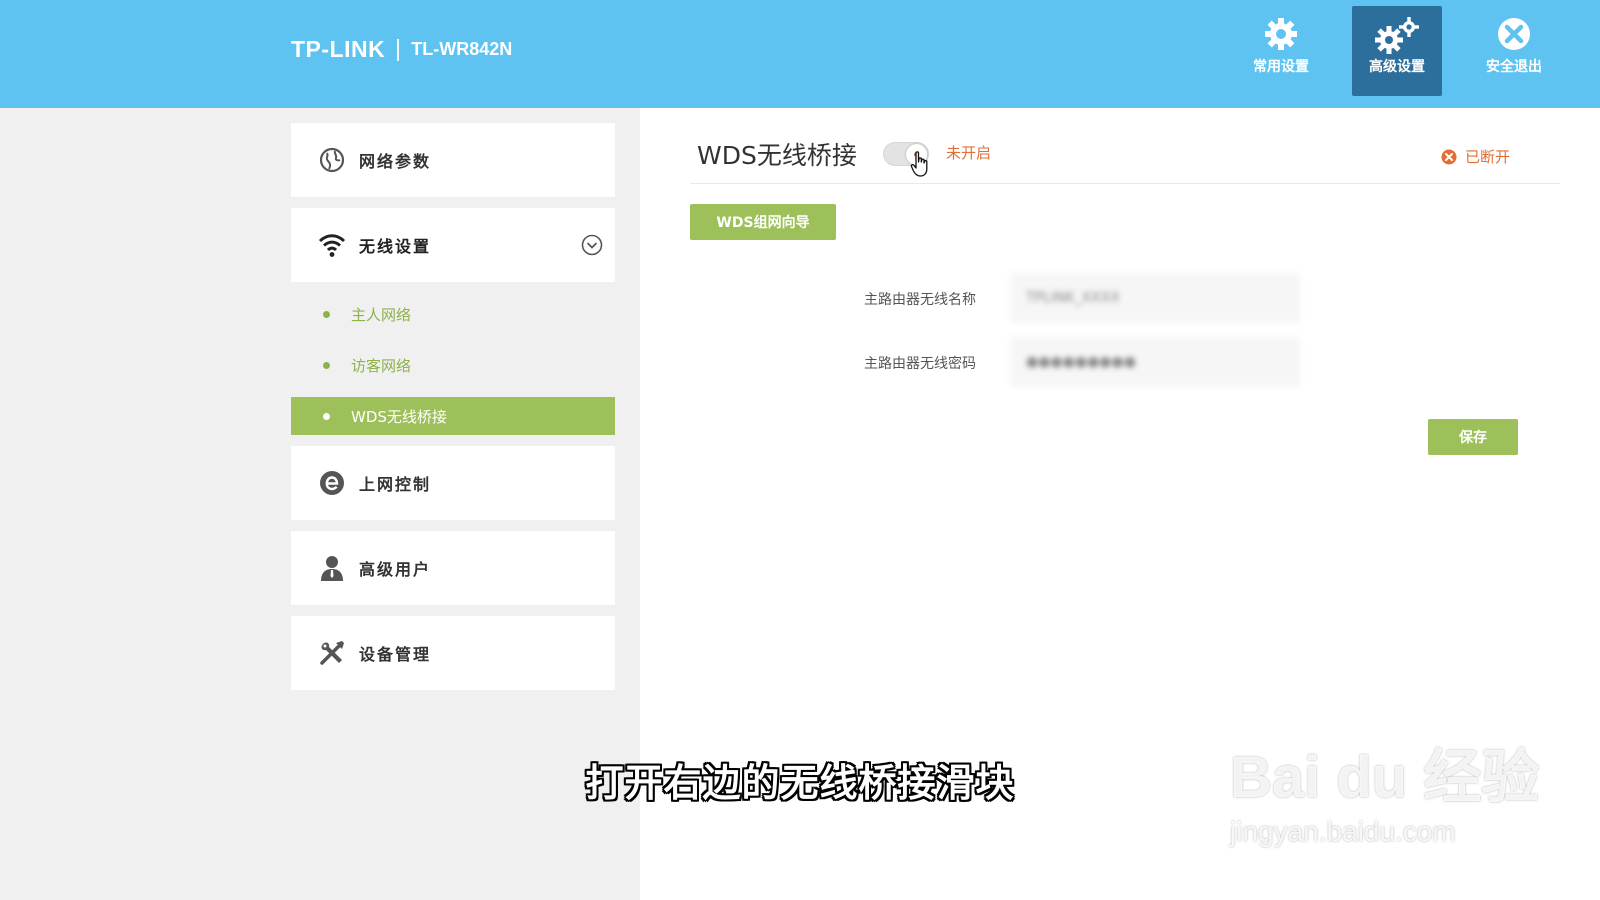  What do you see at coordinates (395, 654) in the screenshot?
I see `sidebar-item-label: 设备管理` at bounding box center [395, 654].